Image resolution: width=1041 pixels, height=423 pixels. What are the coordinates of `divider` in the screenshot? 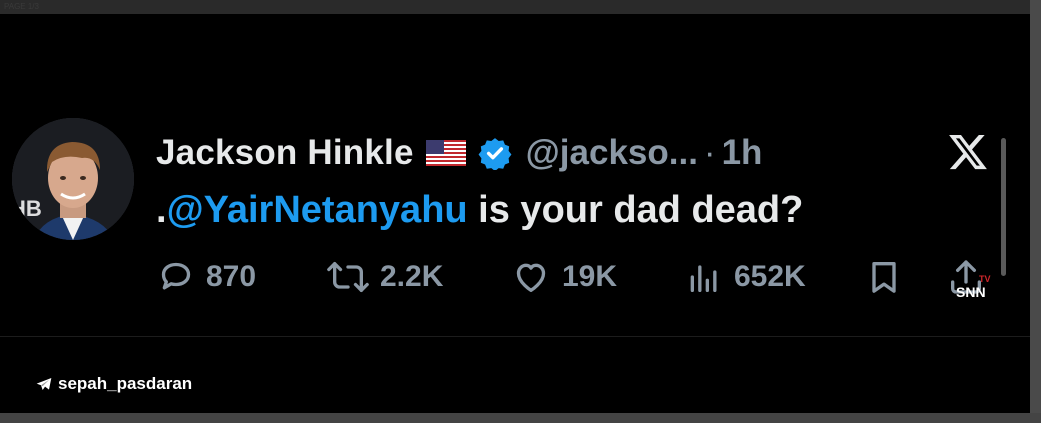 It's located at (515, 336).